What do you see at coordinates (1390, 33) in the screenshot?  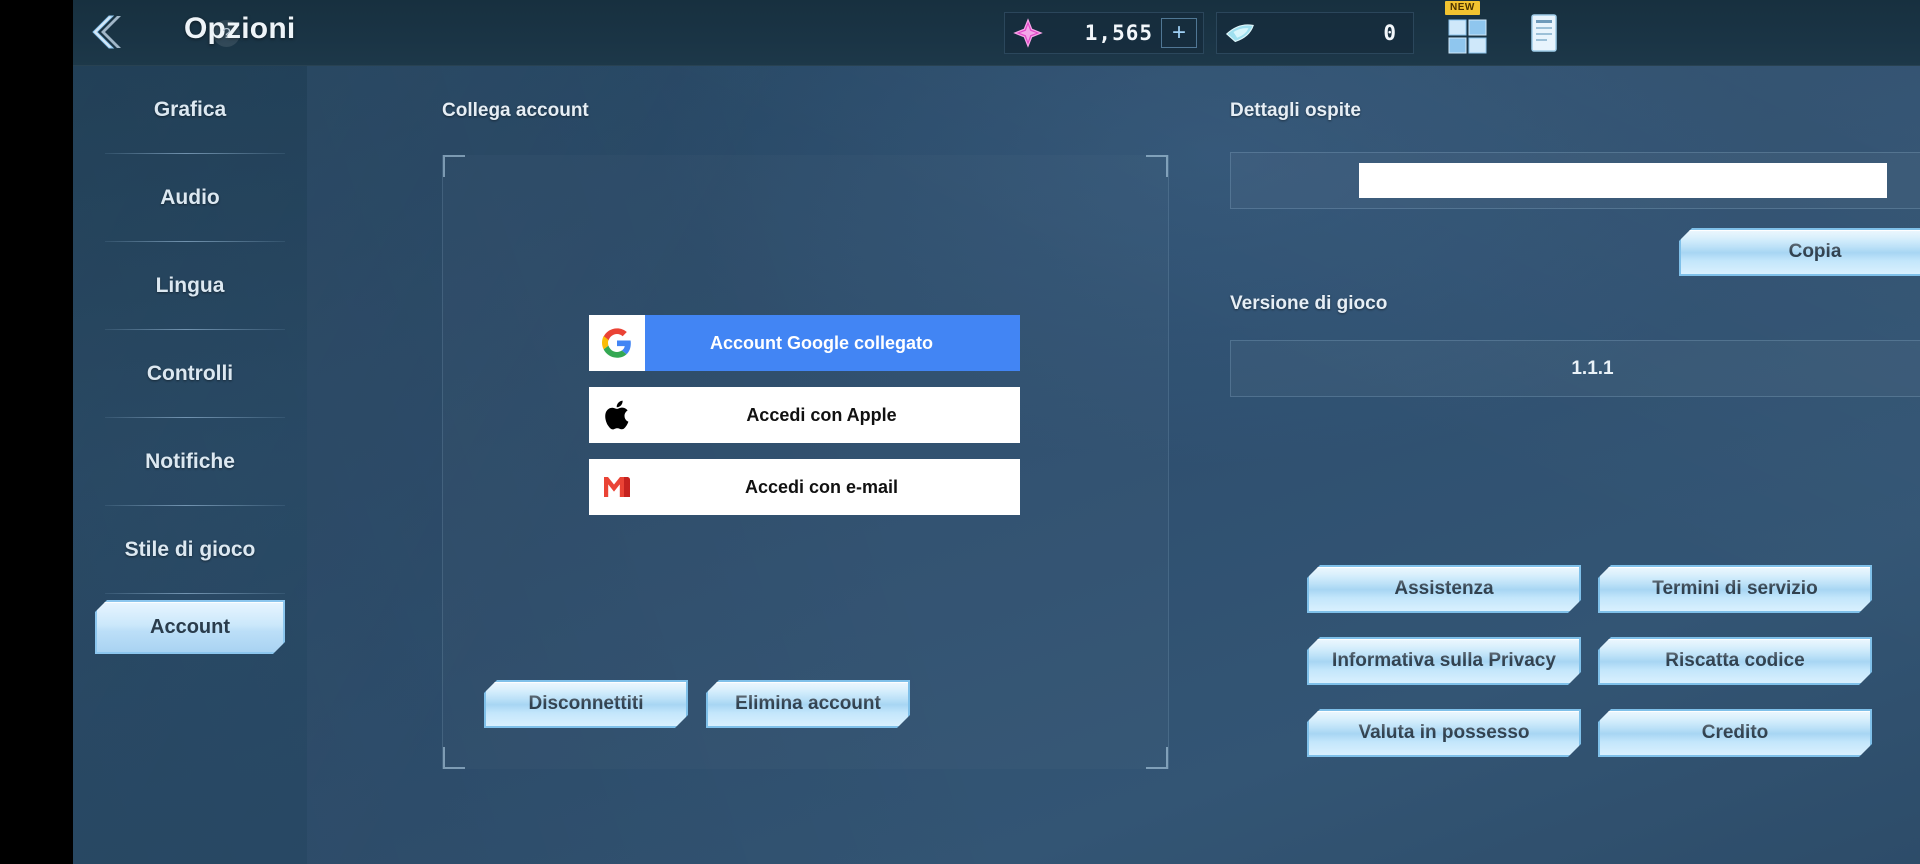 I see `card-currency-value: 0` at bounding box center [1390, 33].